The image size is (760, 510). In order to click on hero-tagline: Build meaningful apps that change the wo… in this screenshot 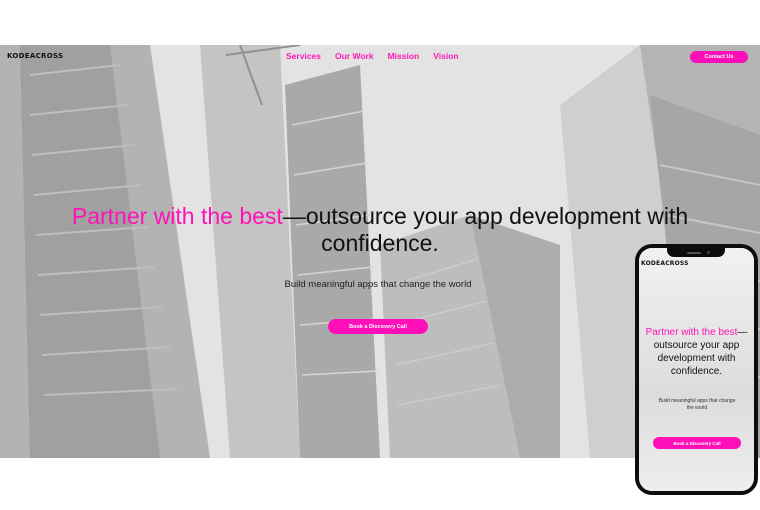, I will do `click(378, 284)`.